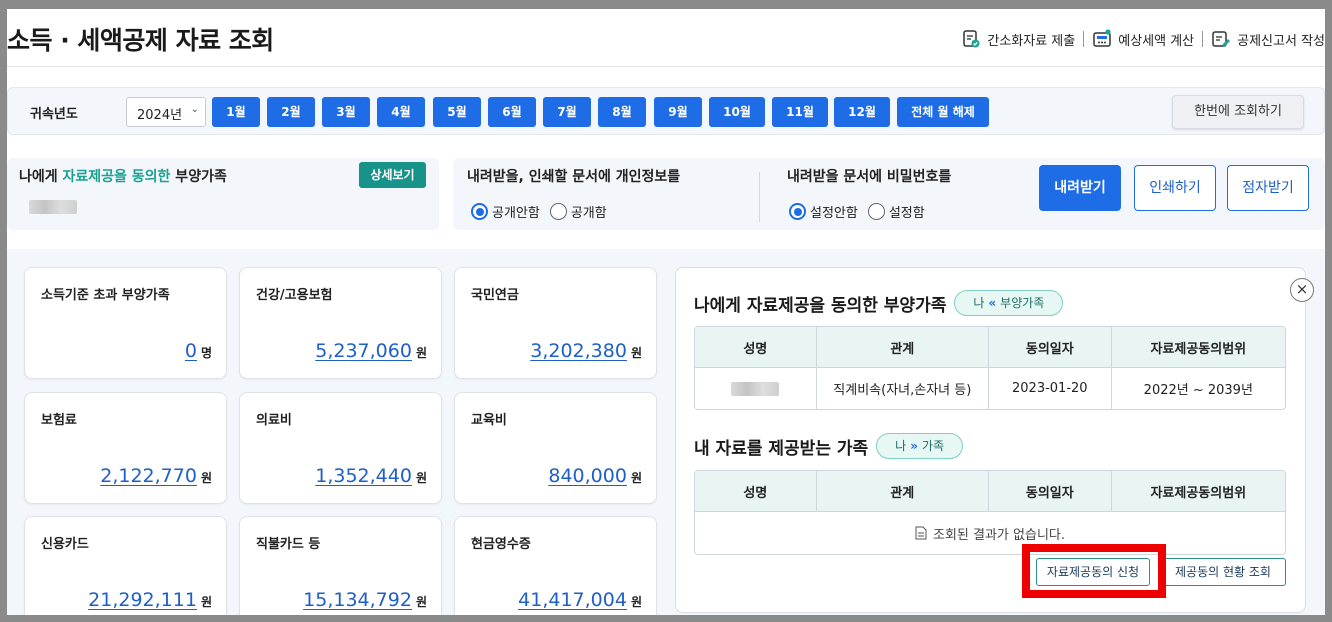 The width and height of the screenshot is (1332, 622). What do you see at coordinates (834, 213) in the screenshot?
I see `radio-no-password-label: 설정안함` at bounding box center [834, 213].